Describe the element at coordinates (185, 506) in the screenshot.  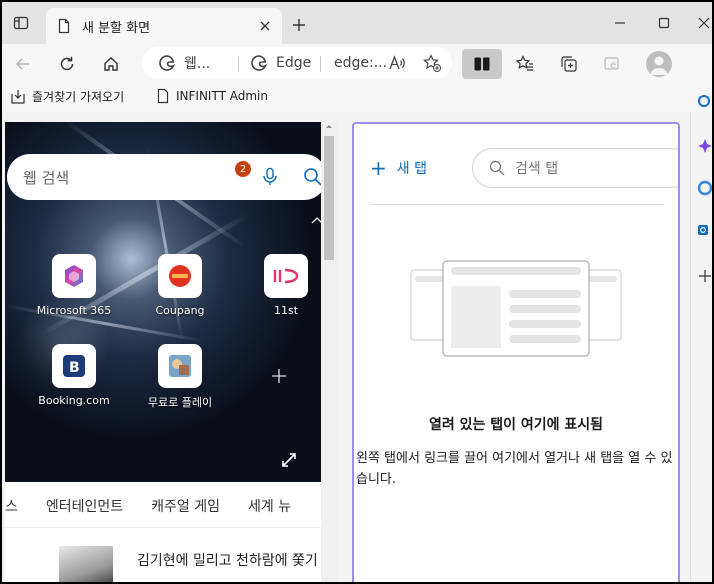
I see `category-tab: 캐주얼 게임` at that location.